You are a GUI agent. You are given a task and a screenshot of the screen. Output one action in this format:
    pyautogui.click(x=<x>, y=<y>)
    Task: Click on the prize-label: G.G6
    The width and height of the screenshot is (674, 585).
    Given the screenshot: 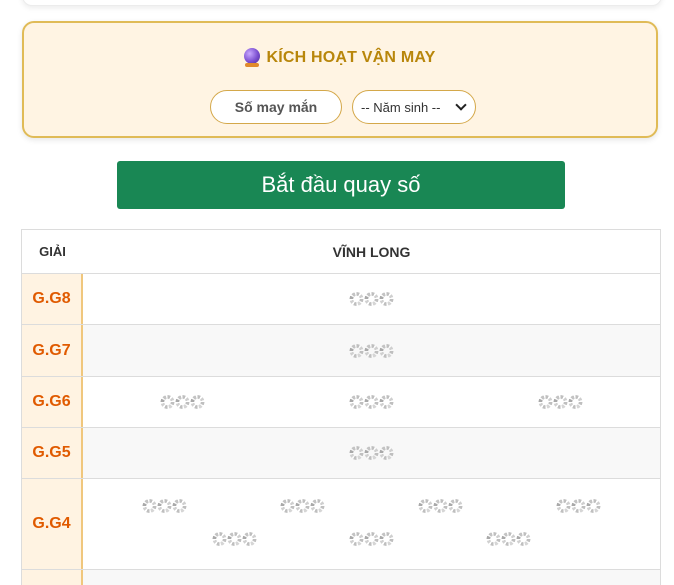 What is the action you would take?
    pyautogui.click(x=52, y=402)
    